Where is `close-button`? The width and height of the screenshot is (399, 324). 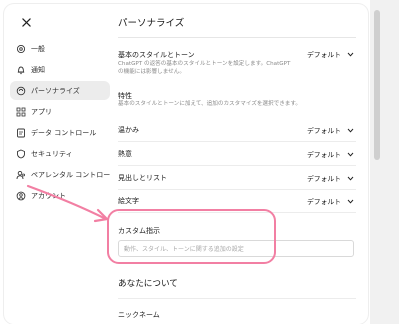
close-button is located at coordinates (26, 22).